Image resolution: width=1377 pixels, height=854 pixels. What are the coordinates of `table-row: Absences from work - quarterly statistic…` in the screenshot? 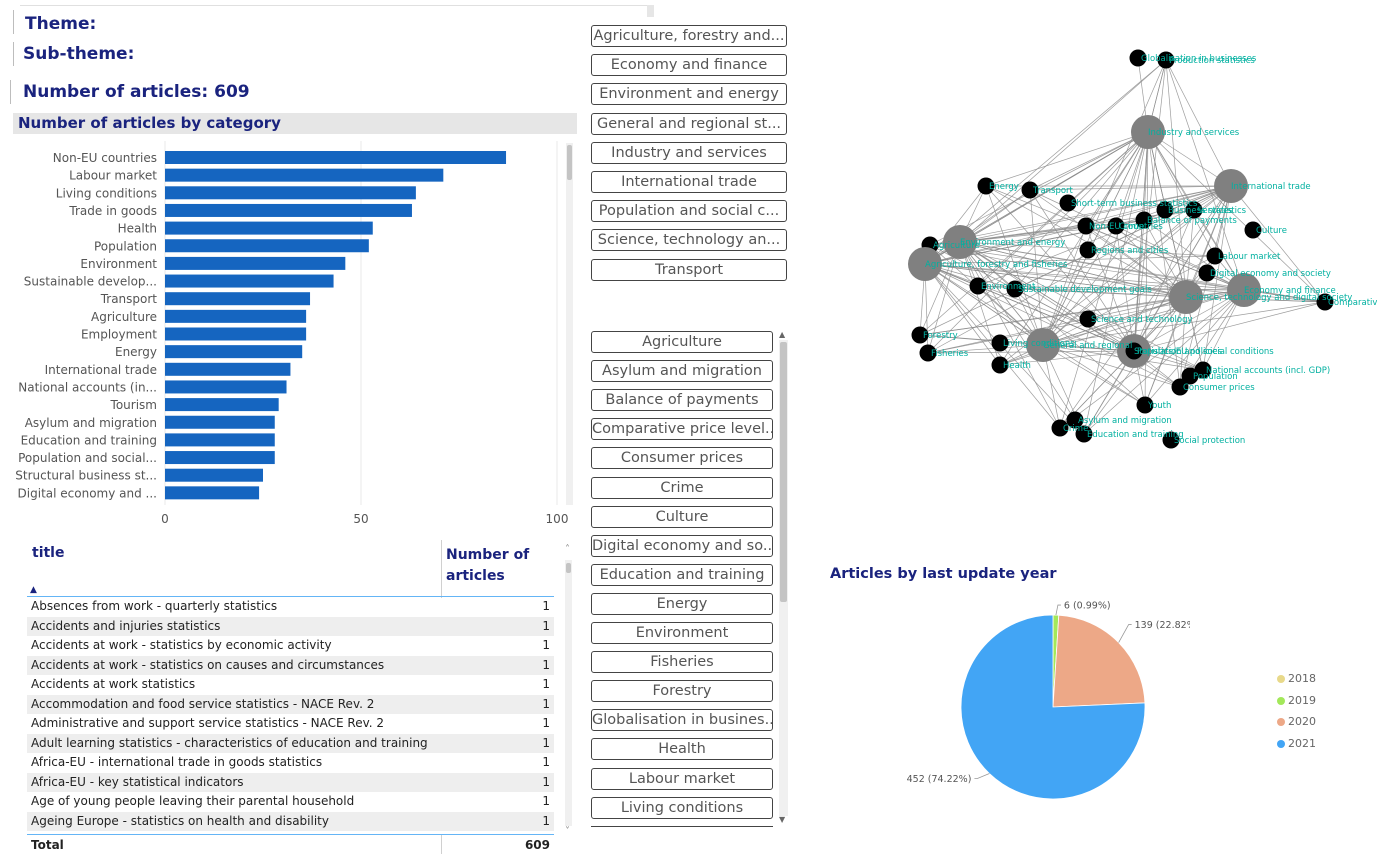 It's located at (290, 607).